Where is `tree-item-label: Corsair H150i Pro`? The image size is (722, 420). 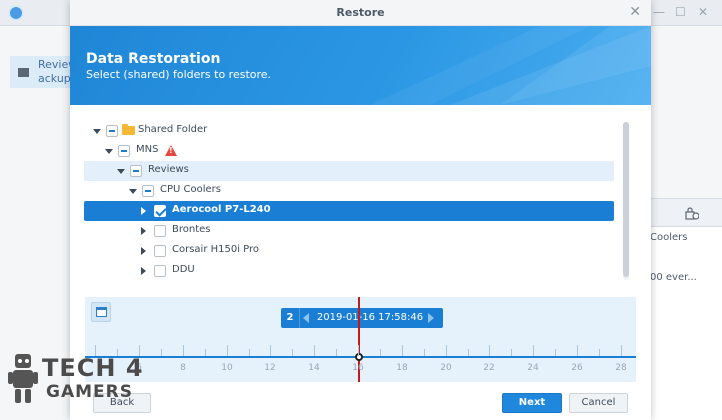 tree-item-label: Corsair H150i Pro is located at coordinates (216, 249).